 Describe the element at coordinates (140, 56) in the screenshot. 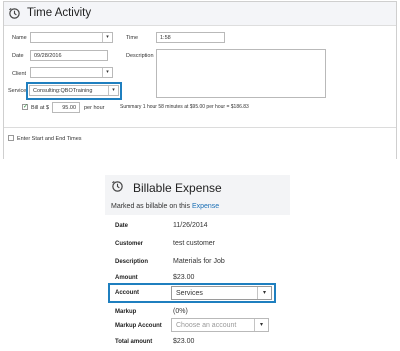

I see `description-label: Description` at that location.